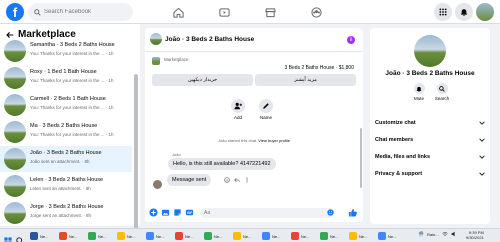 This screenshot has width=500, height=242. What do you see at coordinates (20, 237) in the screenshot?
I see `taskbar-search-icon` at bounding box center [20, 237].